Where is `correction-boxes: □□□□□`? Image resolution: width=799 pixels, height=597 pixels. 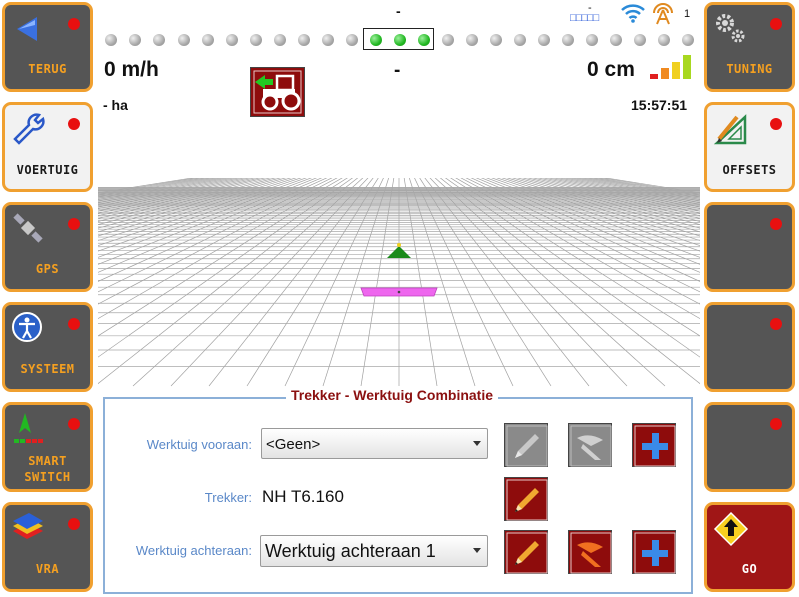
correction-boxes: □□□□□ is located at coordinates (584, 18).